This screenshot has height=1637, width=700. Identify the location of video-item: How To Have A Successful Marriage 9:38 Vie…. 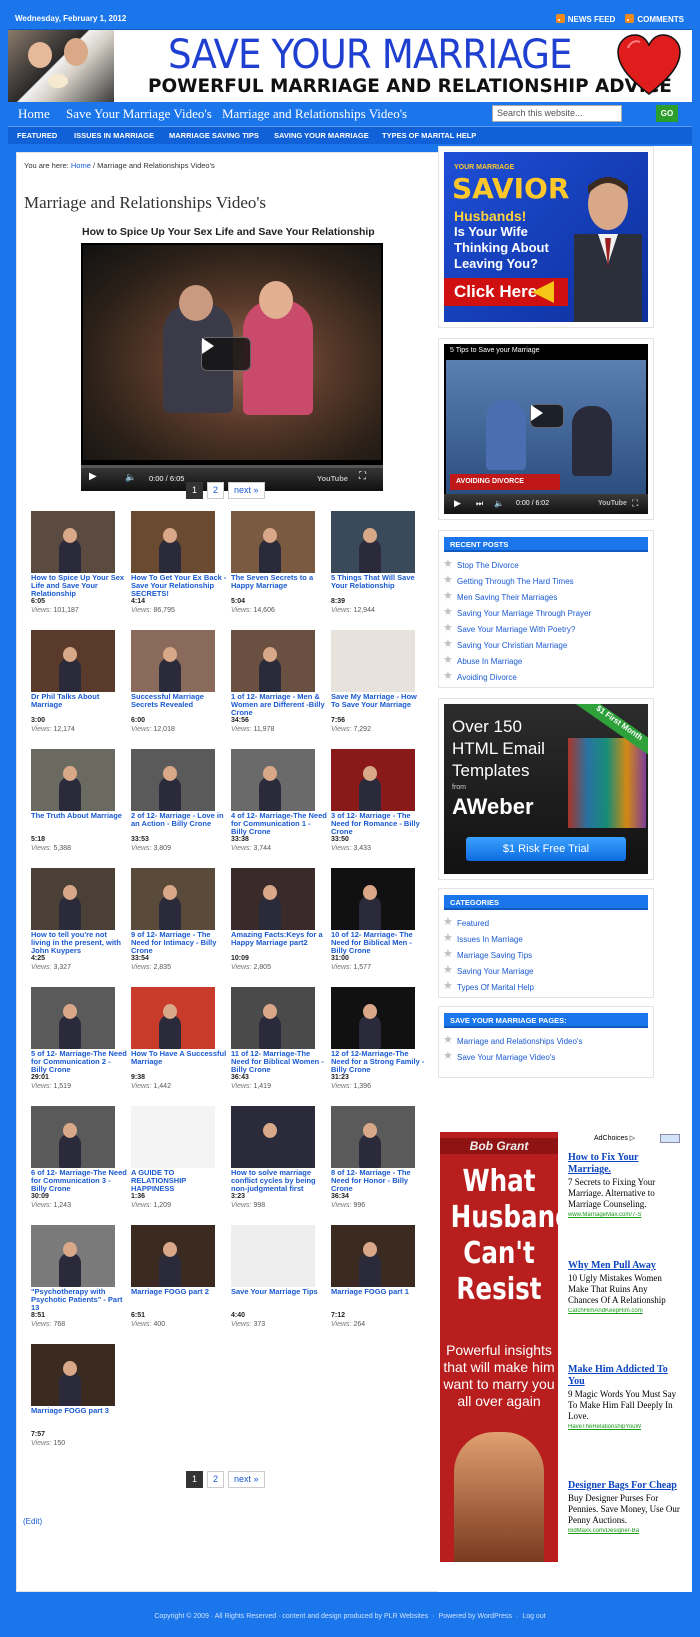
(179, 1039).